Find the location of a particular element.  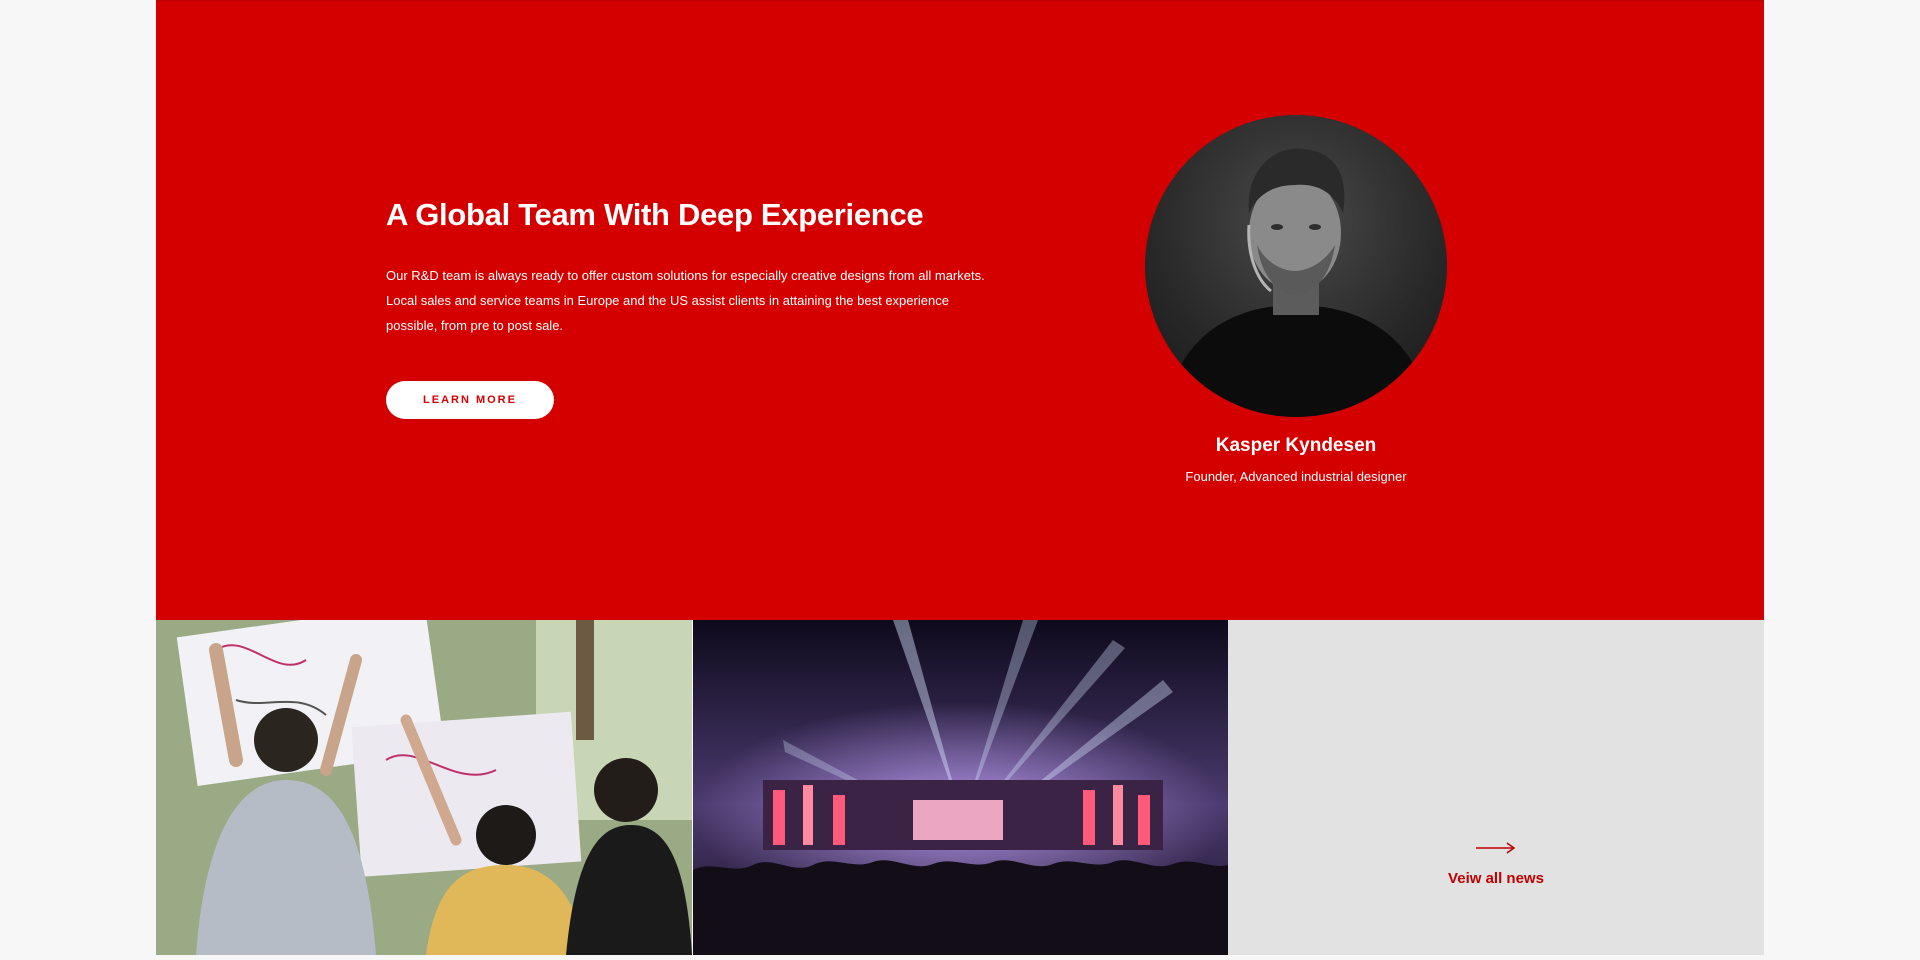

team-workshop-photo is located at coordinates (424, 787).